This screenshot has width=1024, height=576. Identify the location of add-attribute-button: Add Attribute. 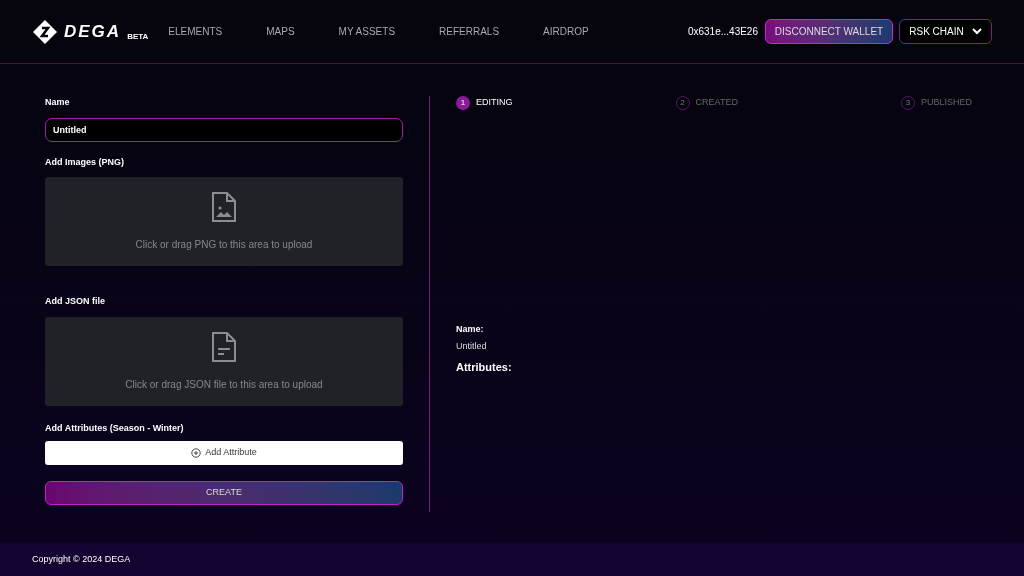
(224, 453).